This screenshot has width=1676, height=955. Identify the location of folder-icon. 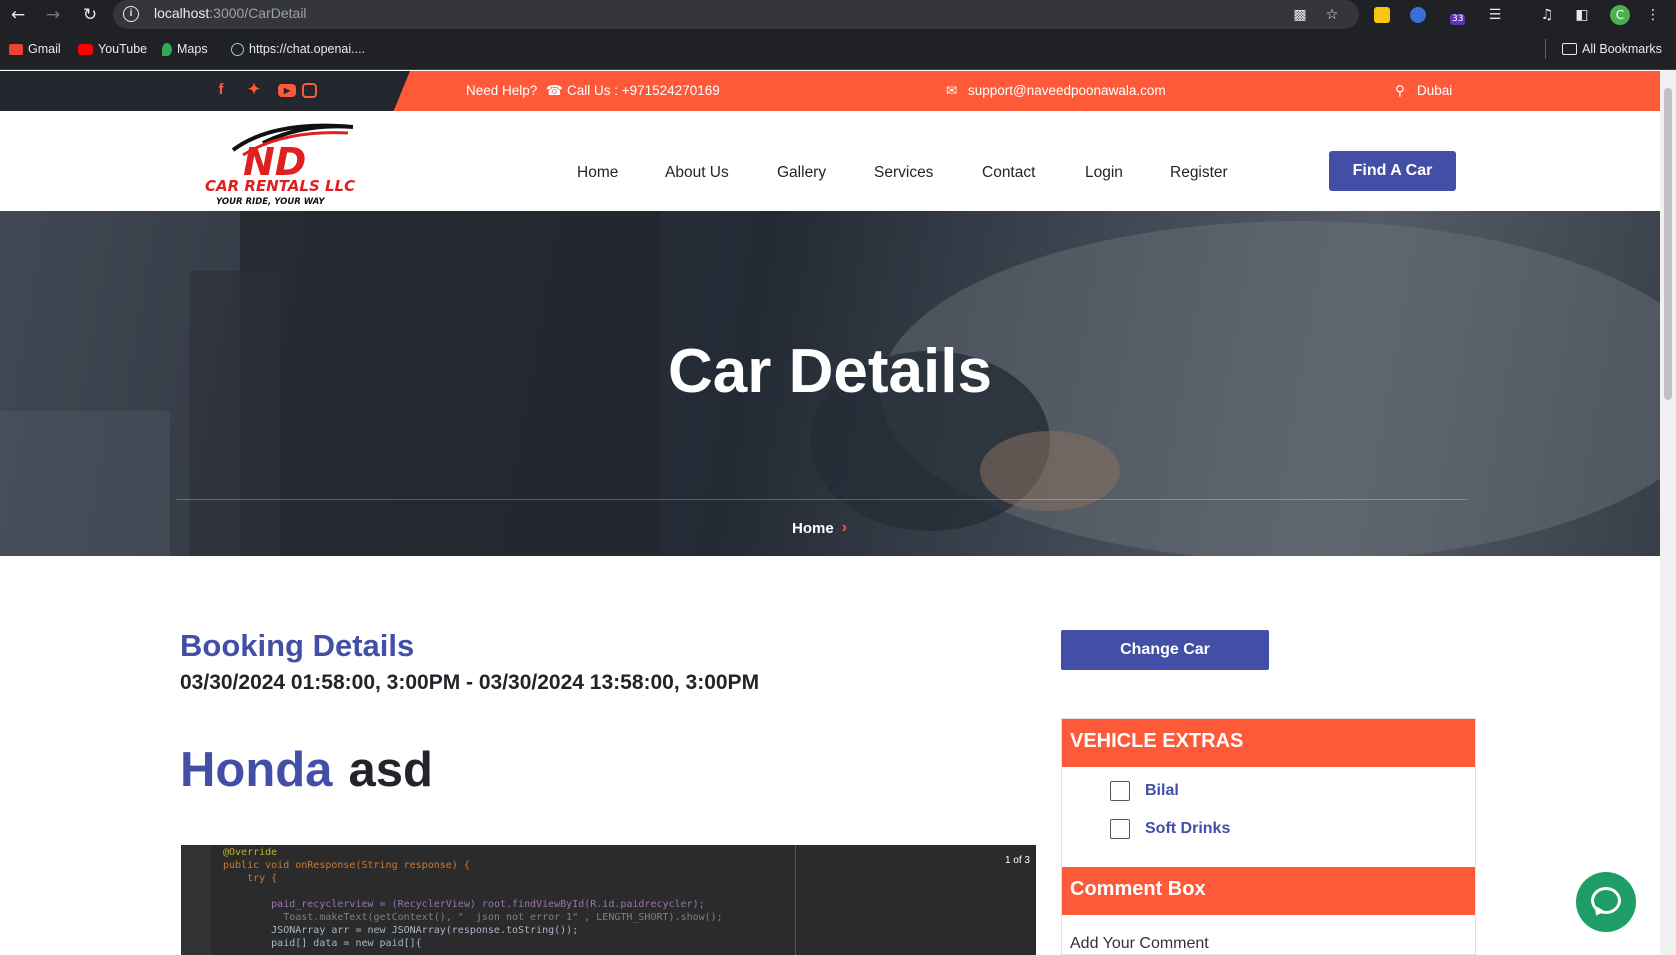
(1569, 49).